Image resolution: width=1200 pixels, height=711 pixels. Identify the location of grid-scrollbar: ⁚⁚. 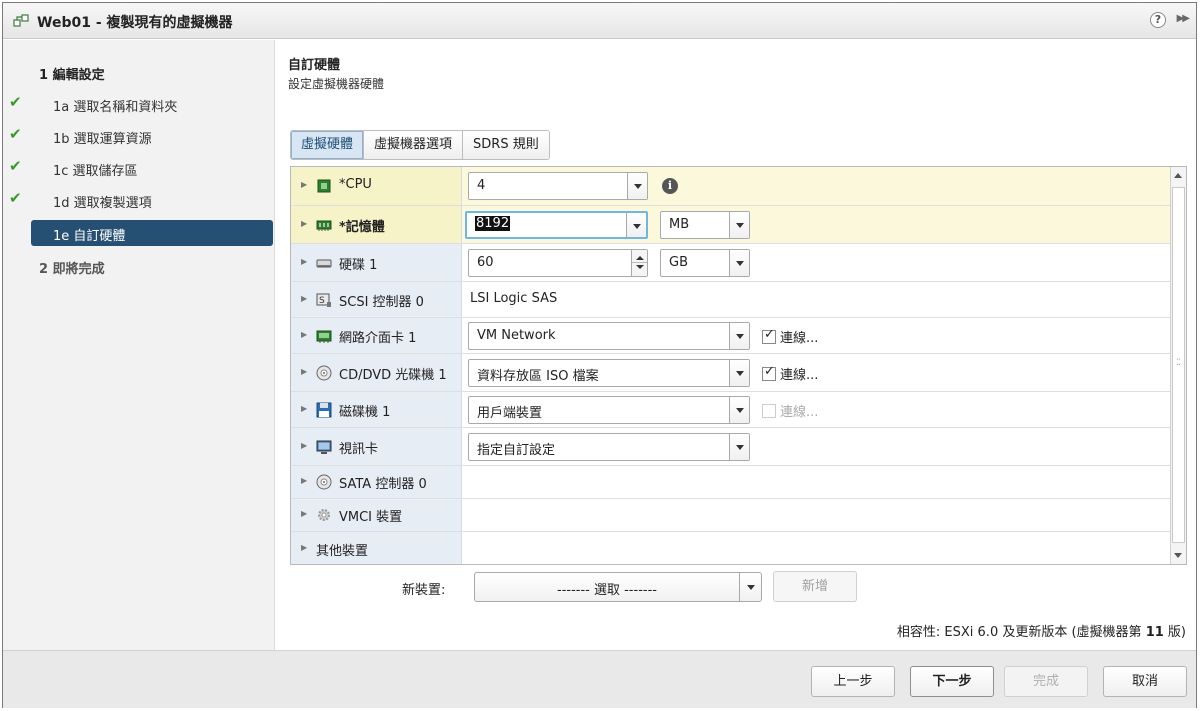
(1178, 365).